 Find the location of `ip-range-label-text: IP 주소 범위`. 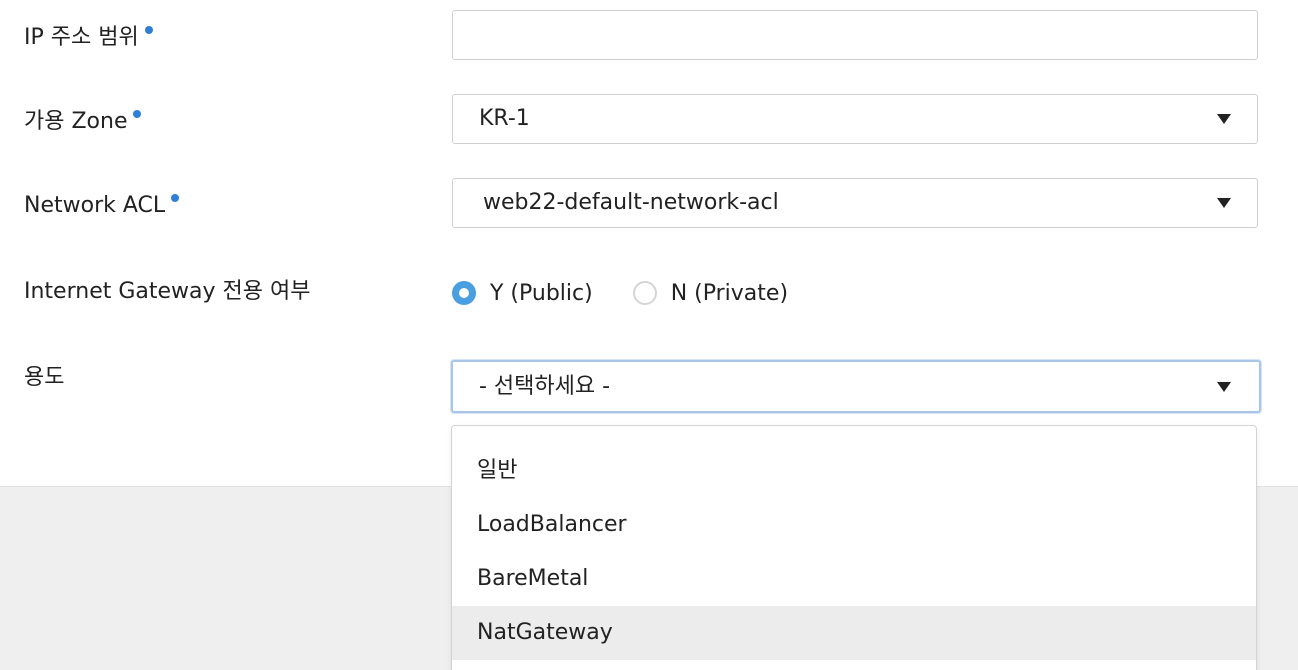

ip-range-label-text: IP 주소 범위 is located at coordinates (81, 37).